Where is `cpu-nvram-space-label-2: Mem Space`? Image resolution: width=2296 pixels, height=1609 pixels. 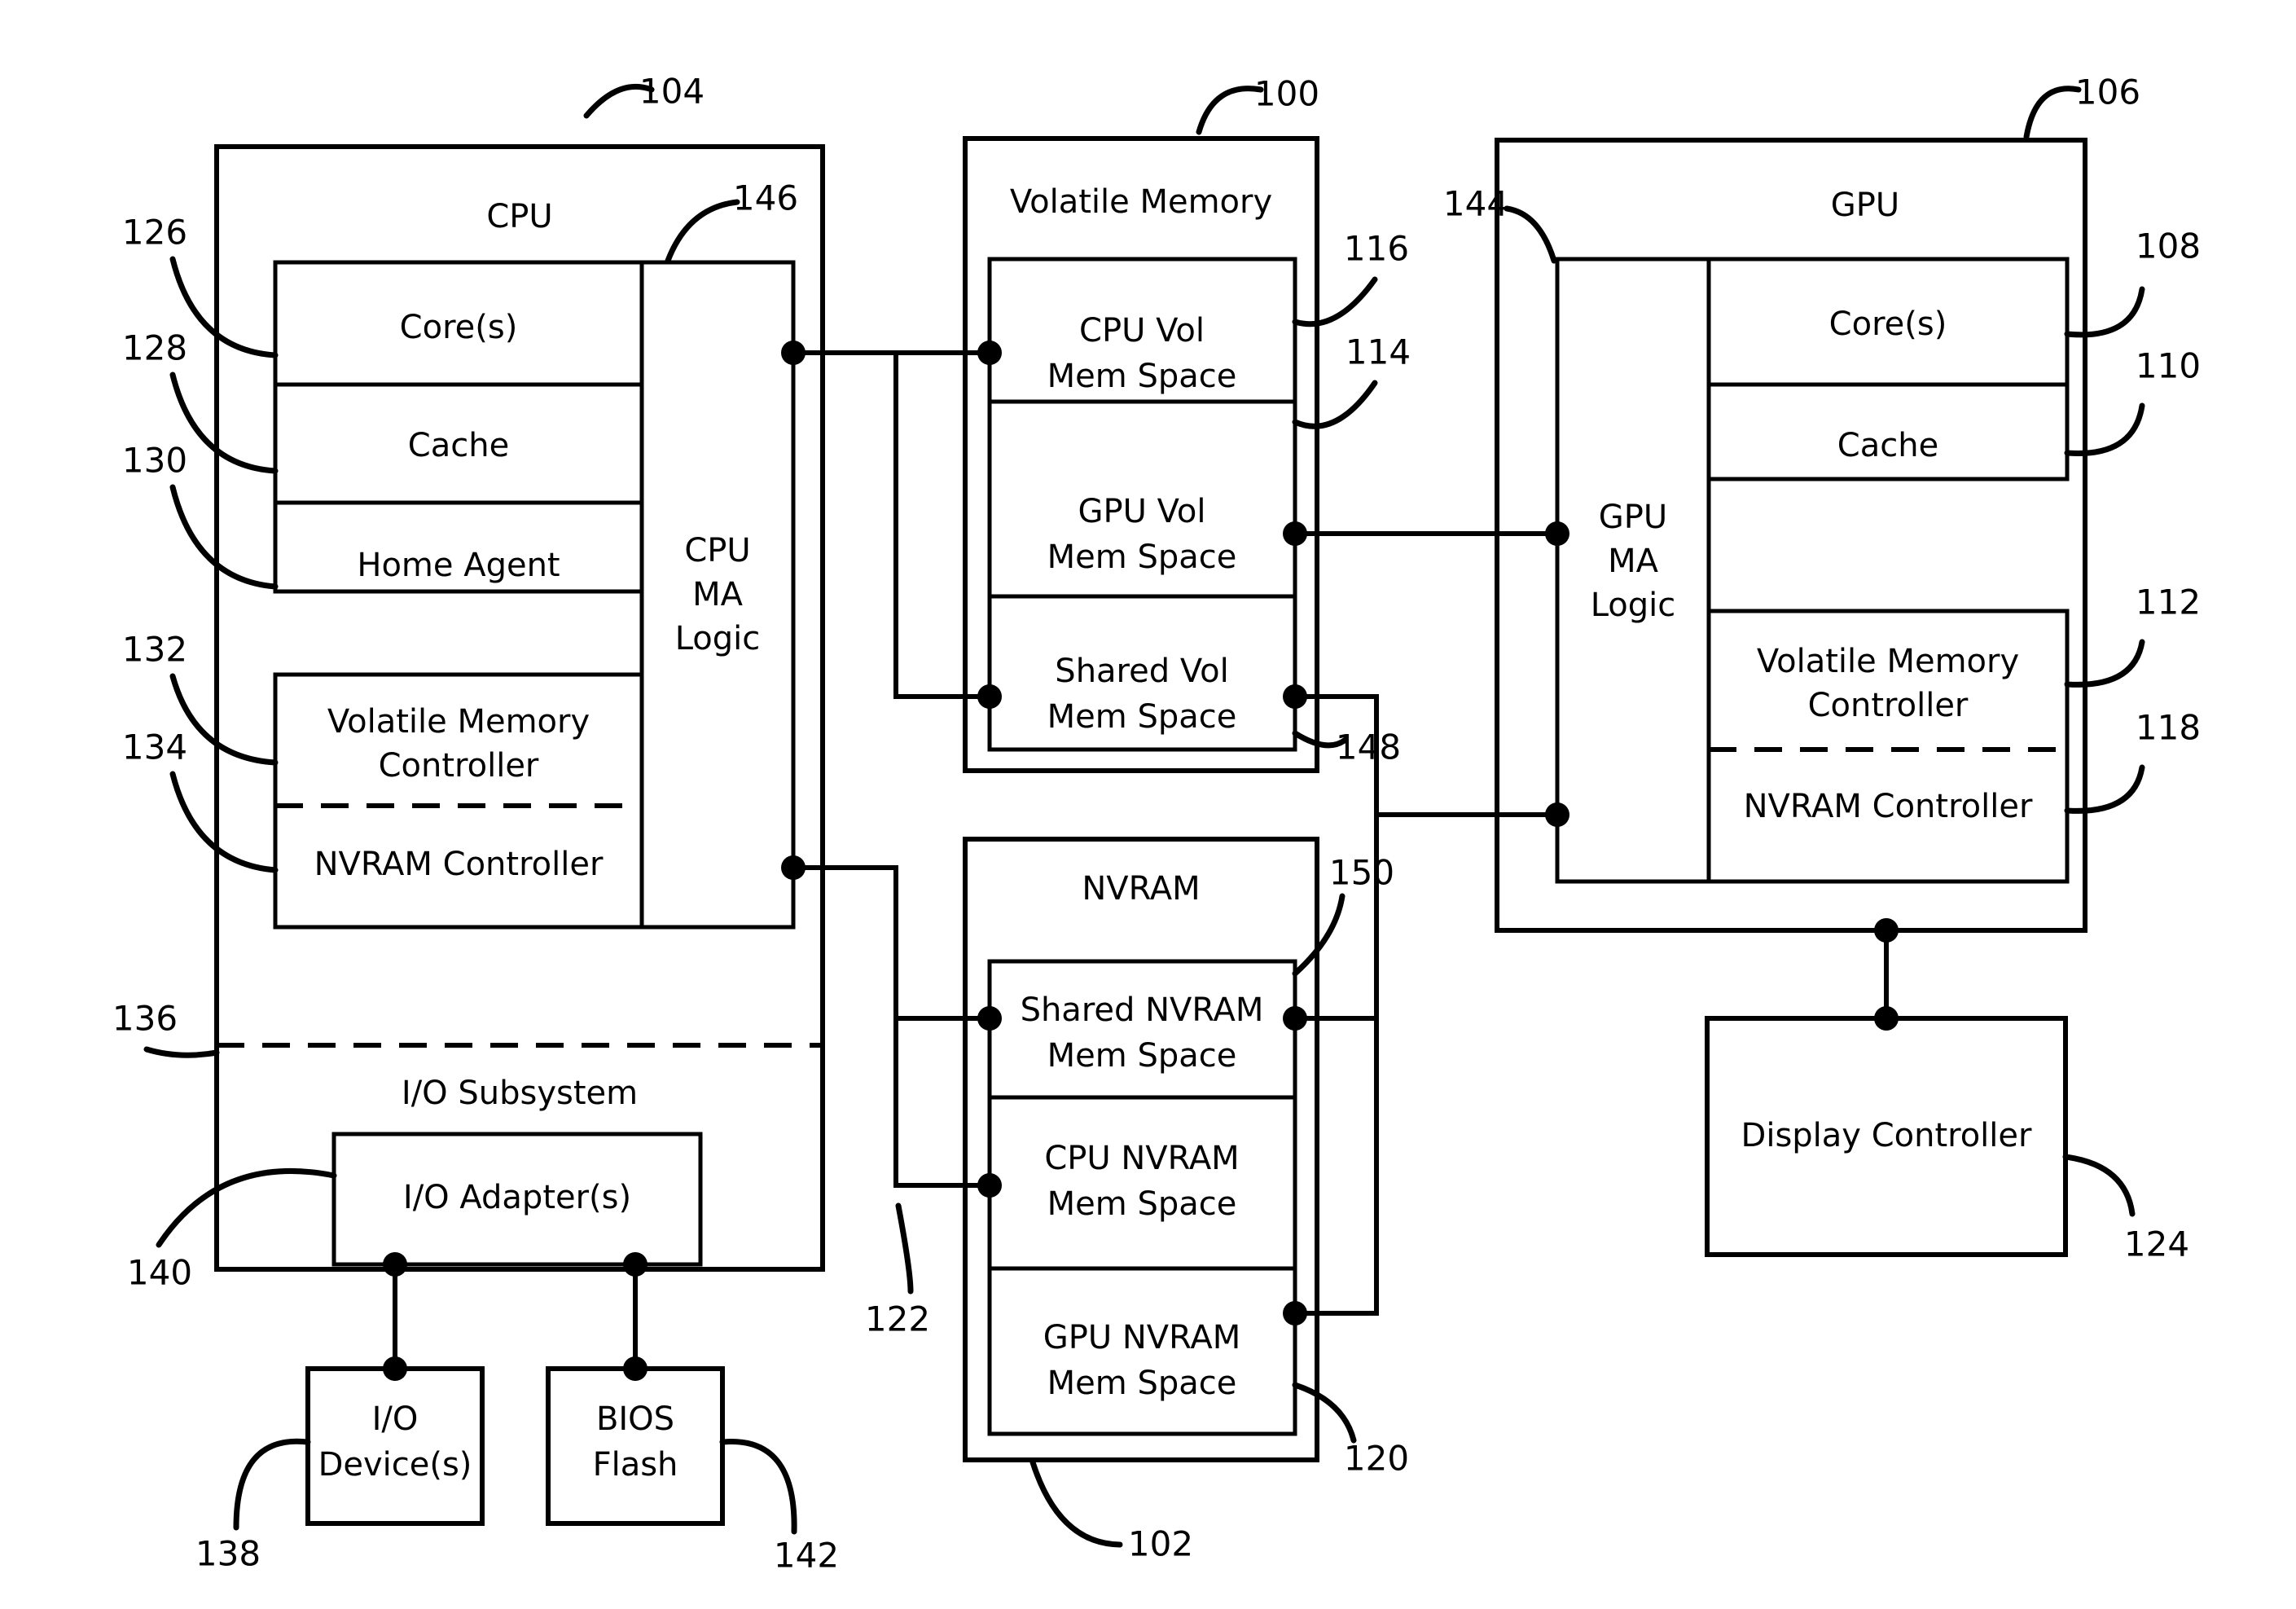 cpu-nvram-space-label-2: Mem Space is located at coordinates (1142, 1204).